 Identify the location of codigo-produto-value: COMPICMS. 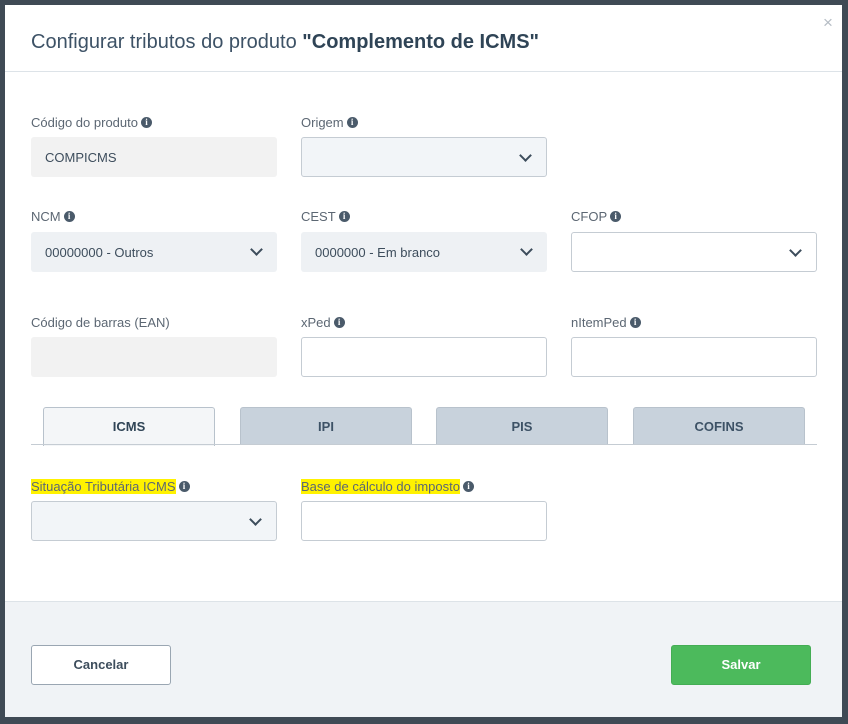
(81, 157).